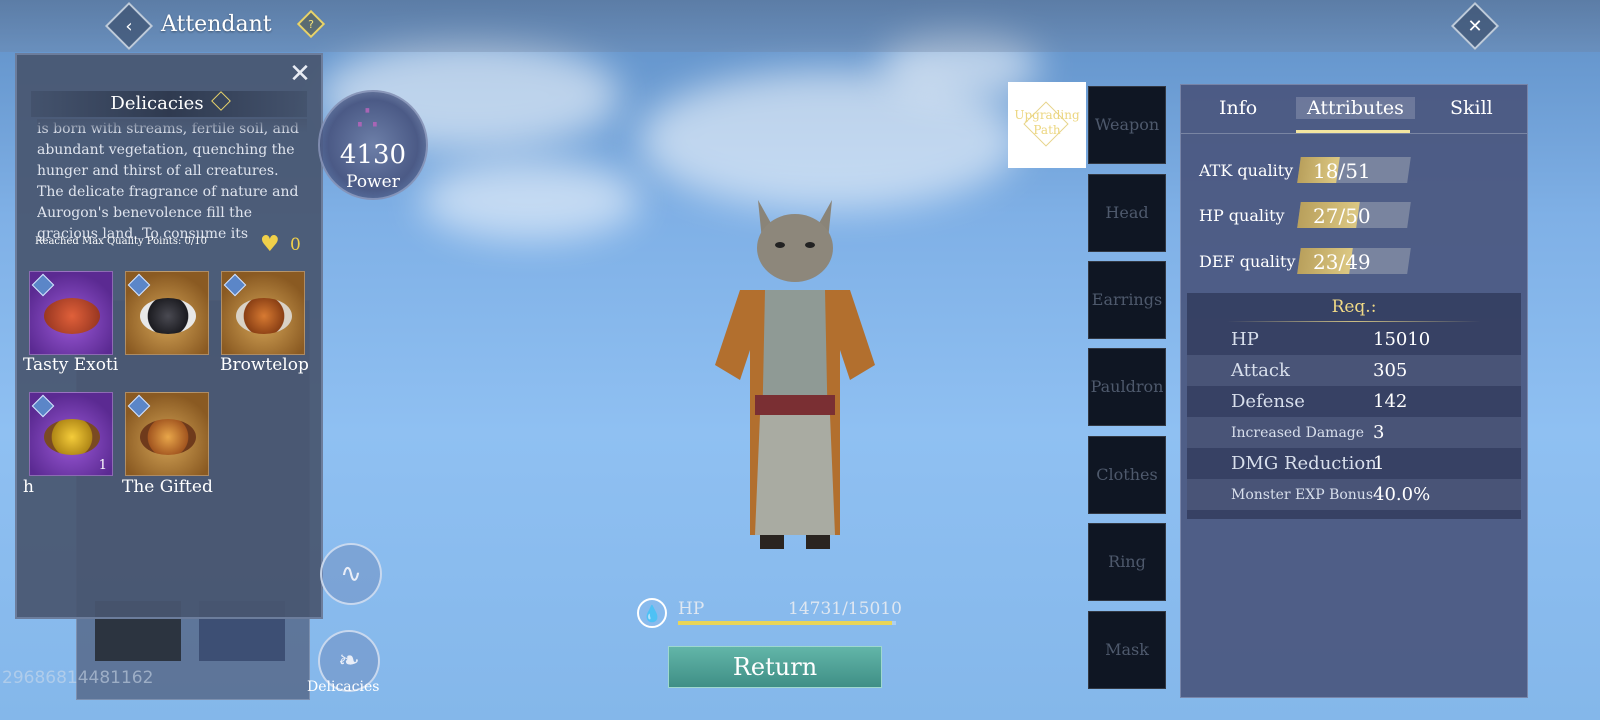 The width and height of the screenshot is (1600, 720). Describe the element at coordinates (1402, 339) in the screenshot. I see `stat-value: 15010` at that location.